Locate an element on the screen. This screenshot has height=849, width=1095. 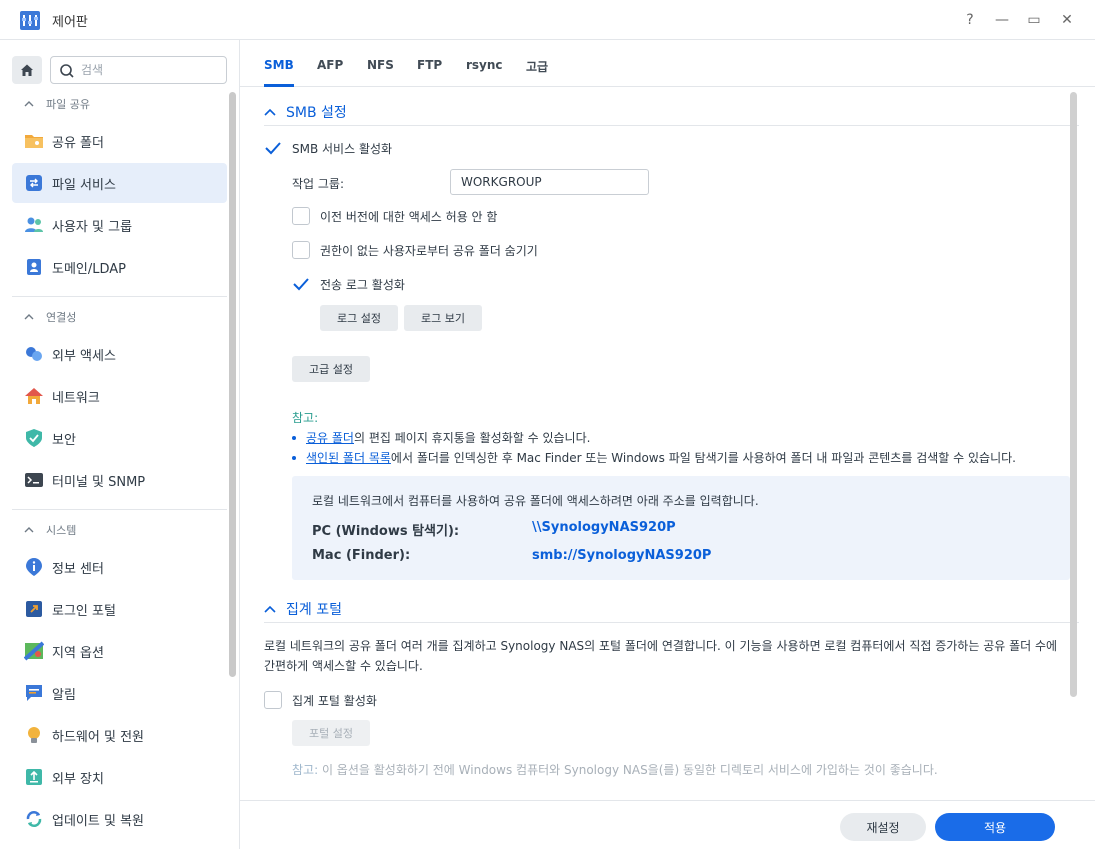
tab-nfs: NFS is located at coordinates (380, 65).